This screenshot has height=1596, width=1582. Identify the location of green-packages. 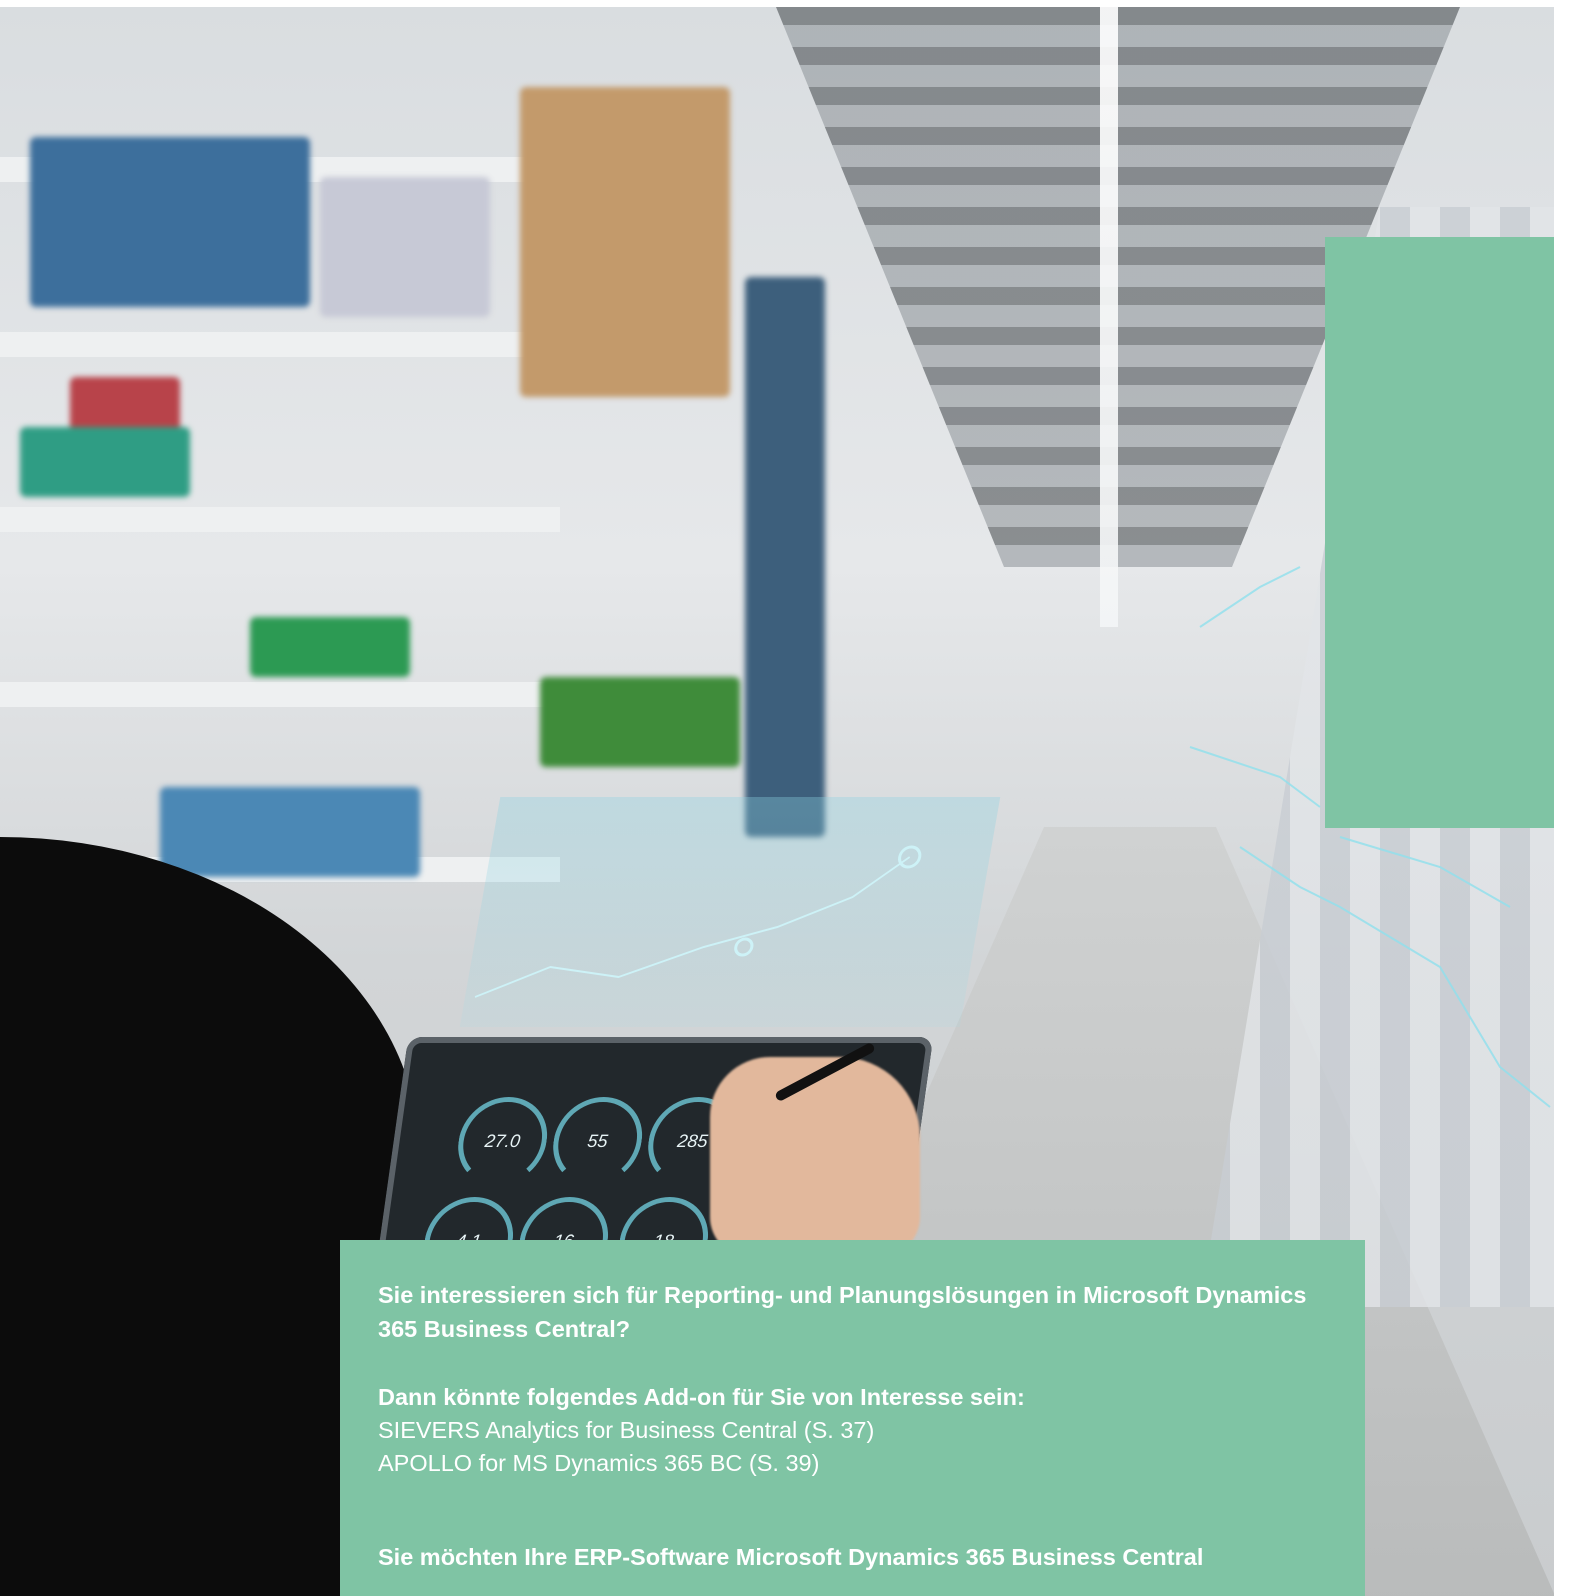
(105, 462).